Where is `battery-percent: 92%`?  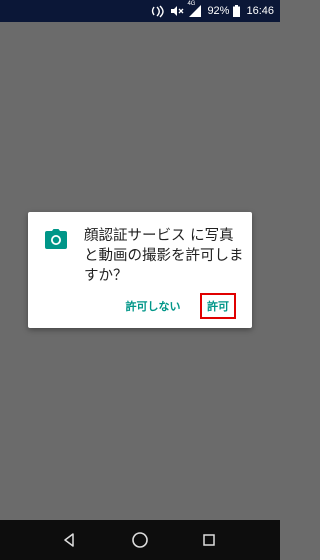 battery-percent: 92% is located at coordinates (218, 11).